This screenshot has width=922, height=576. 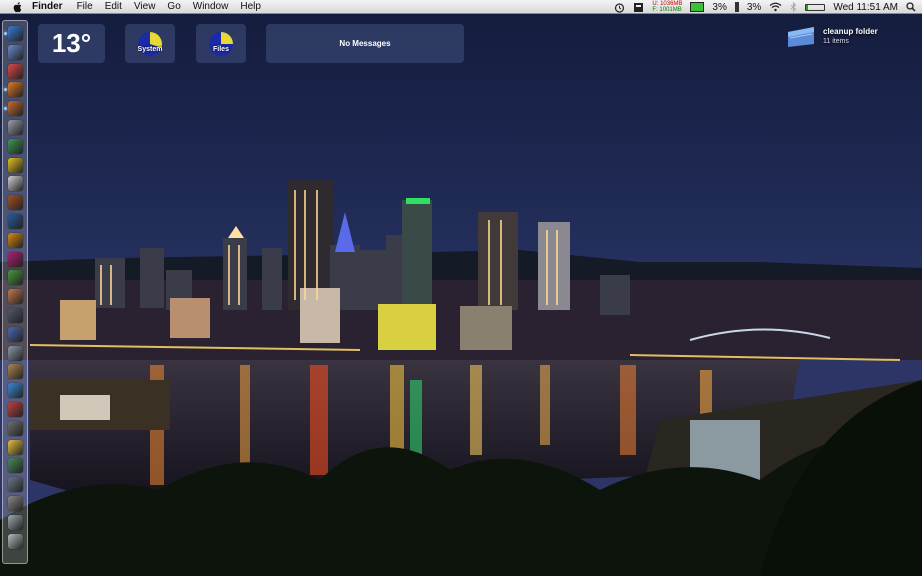 What do you see at coordinates (775, 7) in the screenshot?
I see `wifi-icon` at bounding box center [775, 7].